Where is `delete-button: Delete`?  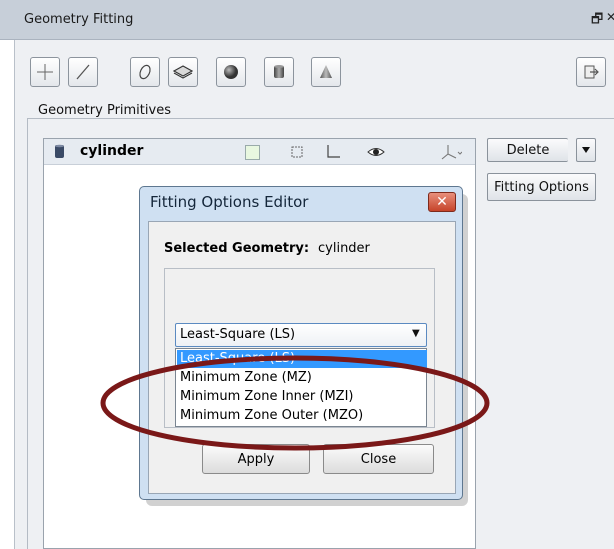
delete-button: Delete is located at coordinates (527, 150).